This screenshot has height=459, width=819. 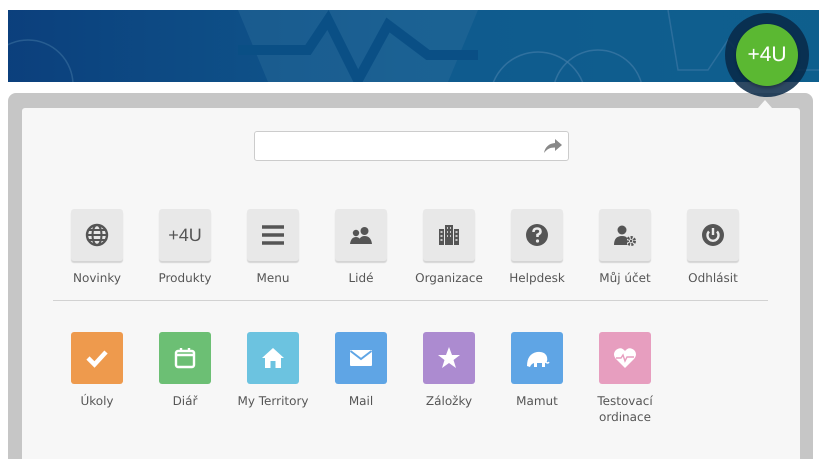 What do you see at coordinates (449, 401) in the screenshot?
I see `app-label: Záložky` at bounding box center [449, 401].